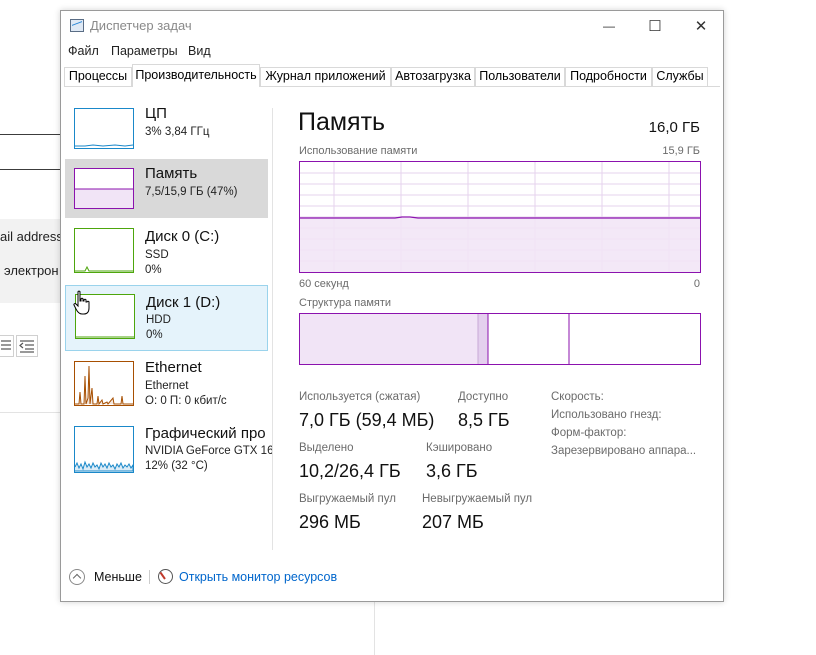  What do you see at coordinates (104, 145) in the screenshot?
I see `cpu-graph-icon` at bounding box center [104, 145].